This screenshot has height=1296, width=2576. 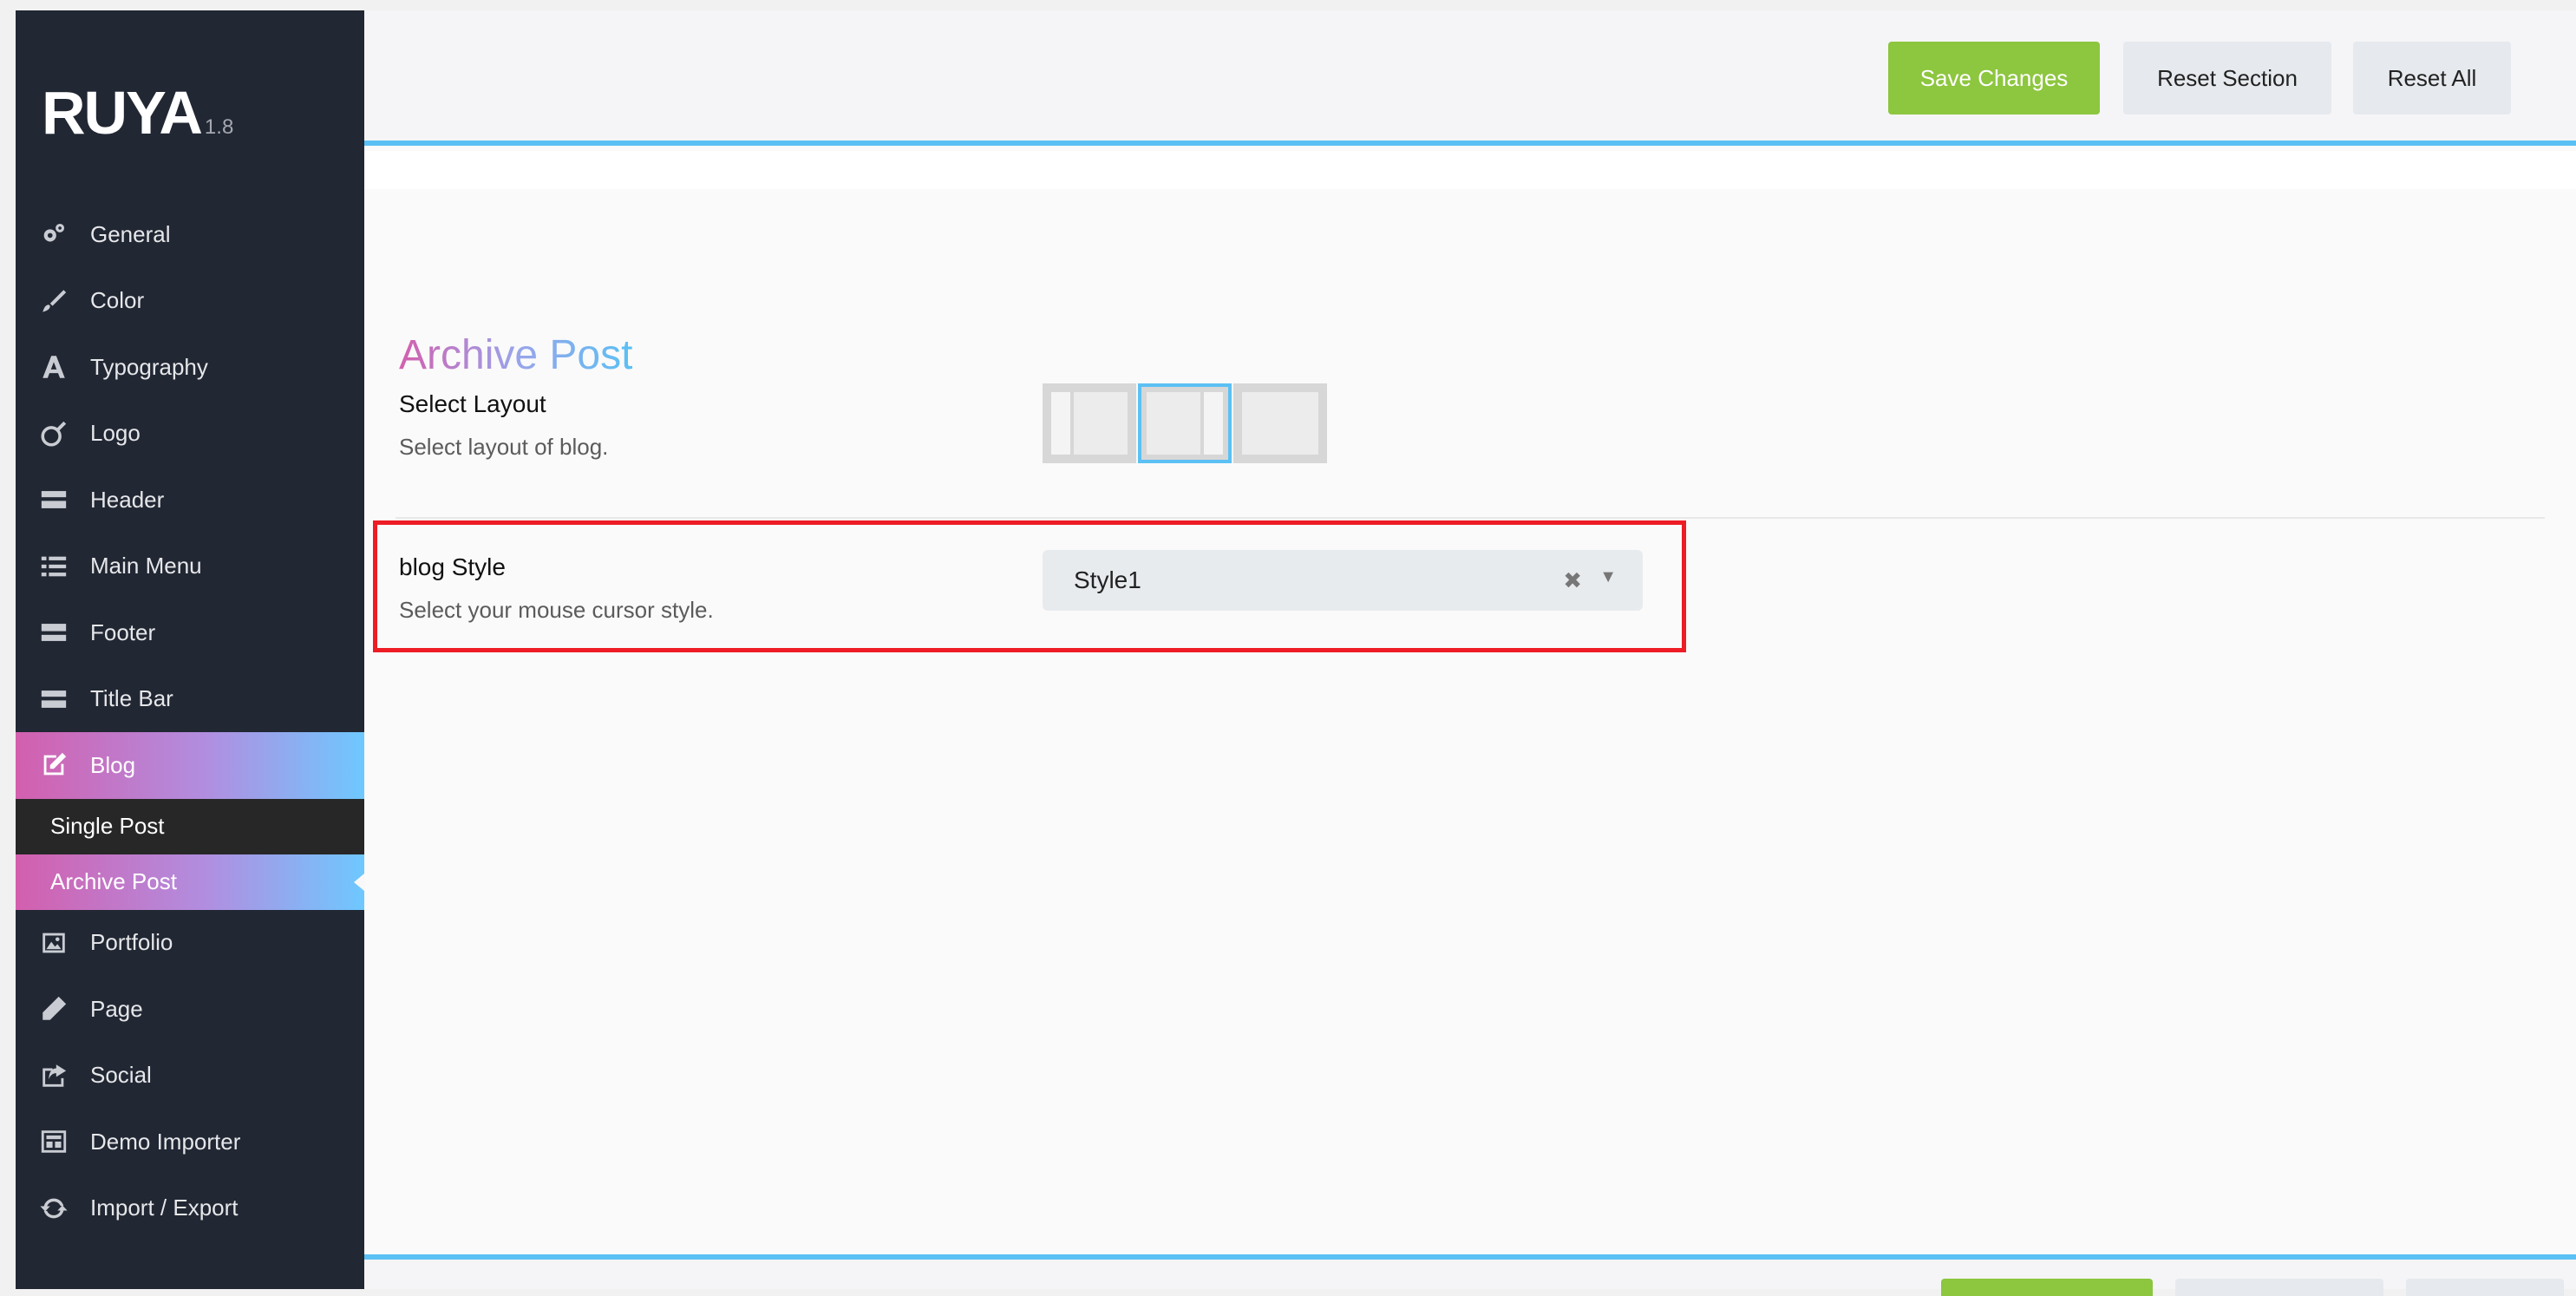 I want to click on submenu-item-label: Single Post, so click(x=107, y=826).